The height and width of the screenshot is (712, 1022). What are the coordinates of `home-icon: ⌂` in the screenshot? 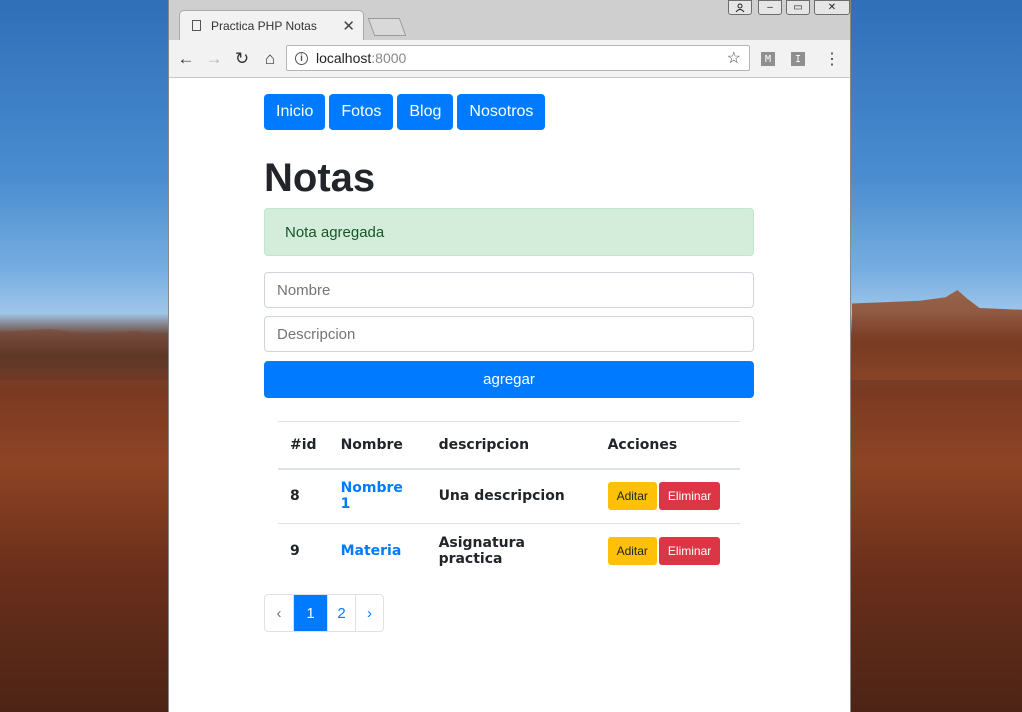 It's located at (270, 59).